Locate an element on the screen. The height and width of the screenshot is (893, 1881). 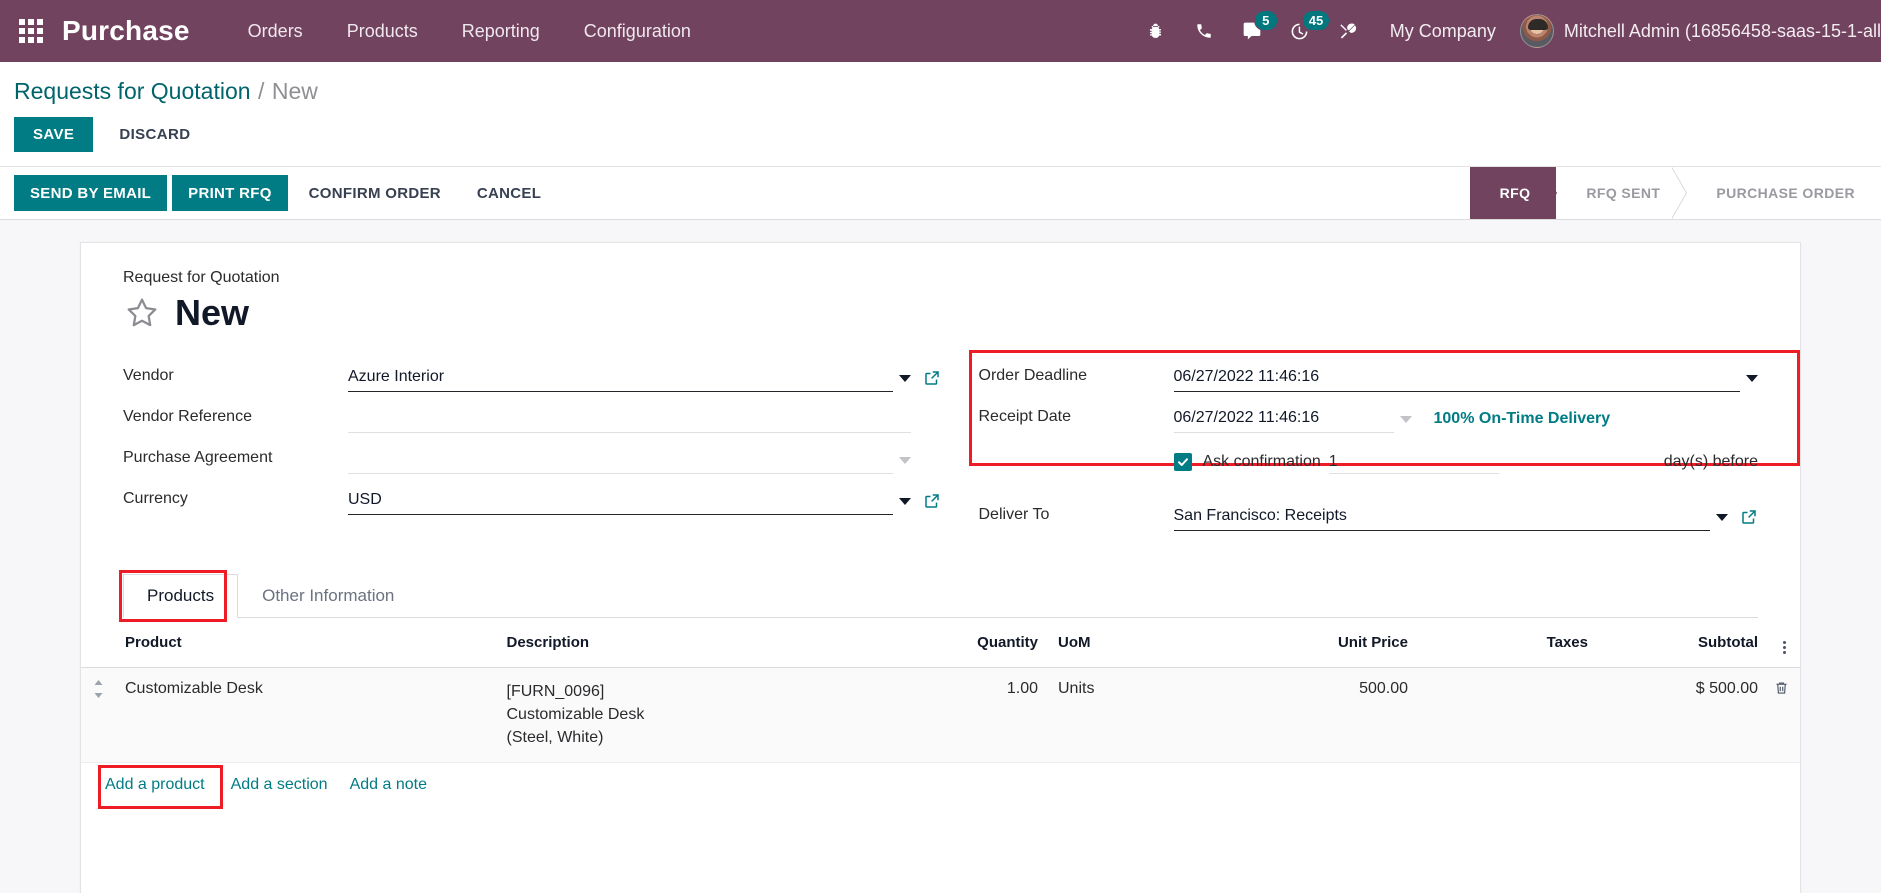
field-currency: Currency is located at coordinates (532, 503).